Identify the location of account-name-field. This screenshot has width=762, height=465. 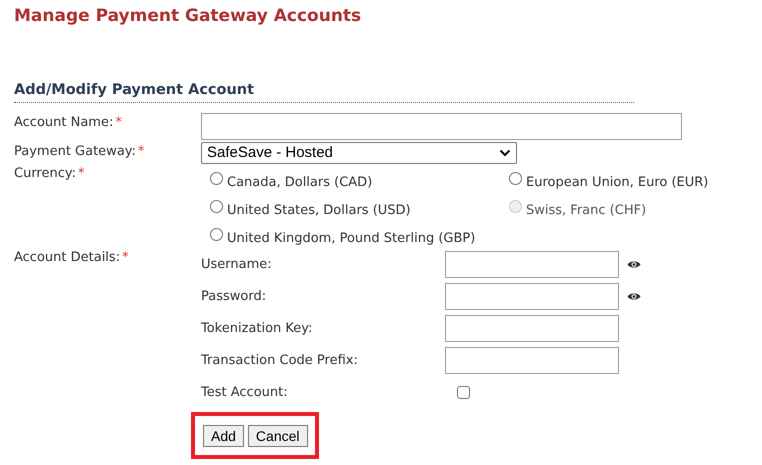
(441, 126).